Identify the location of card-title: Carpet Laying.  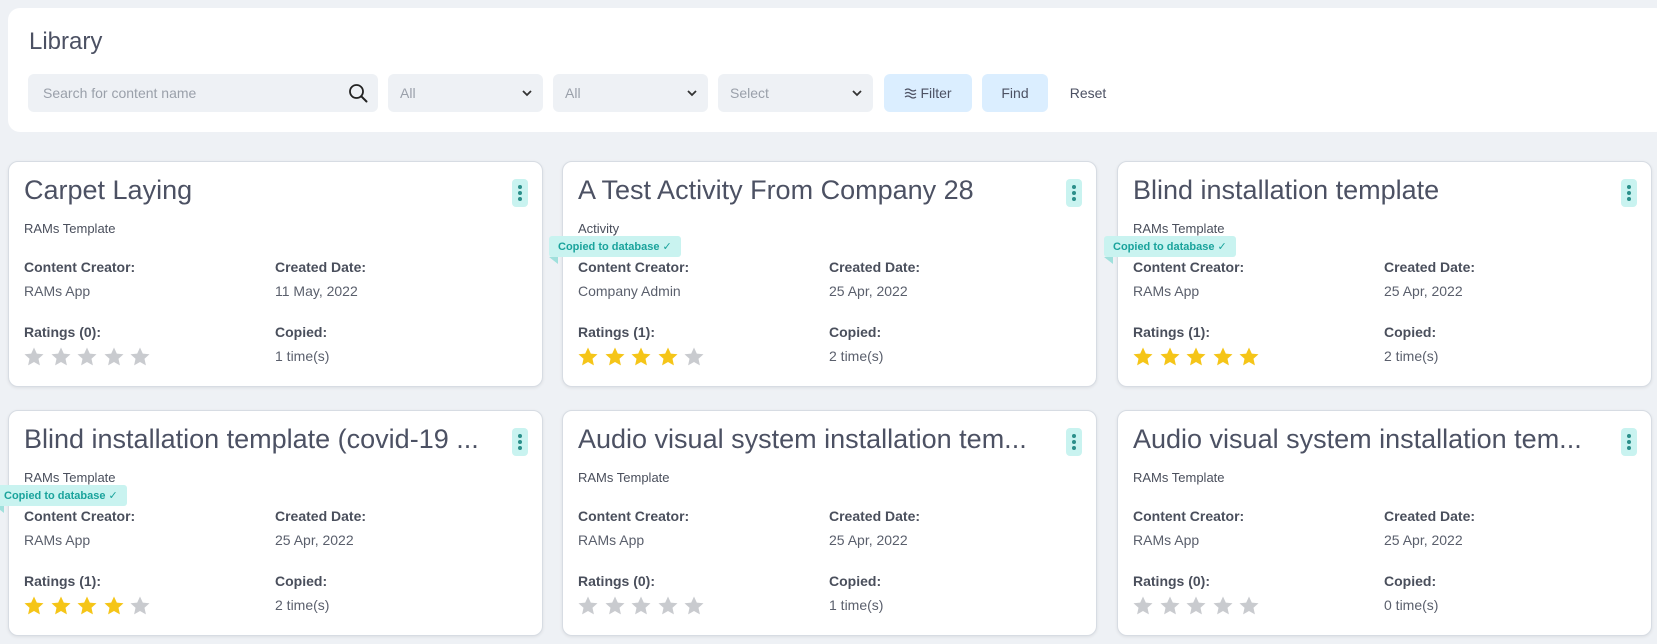
(264, 190).